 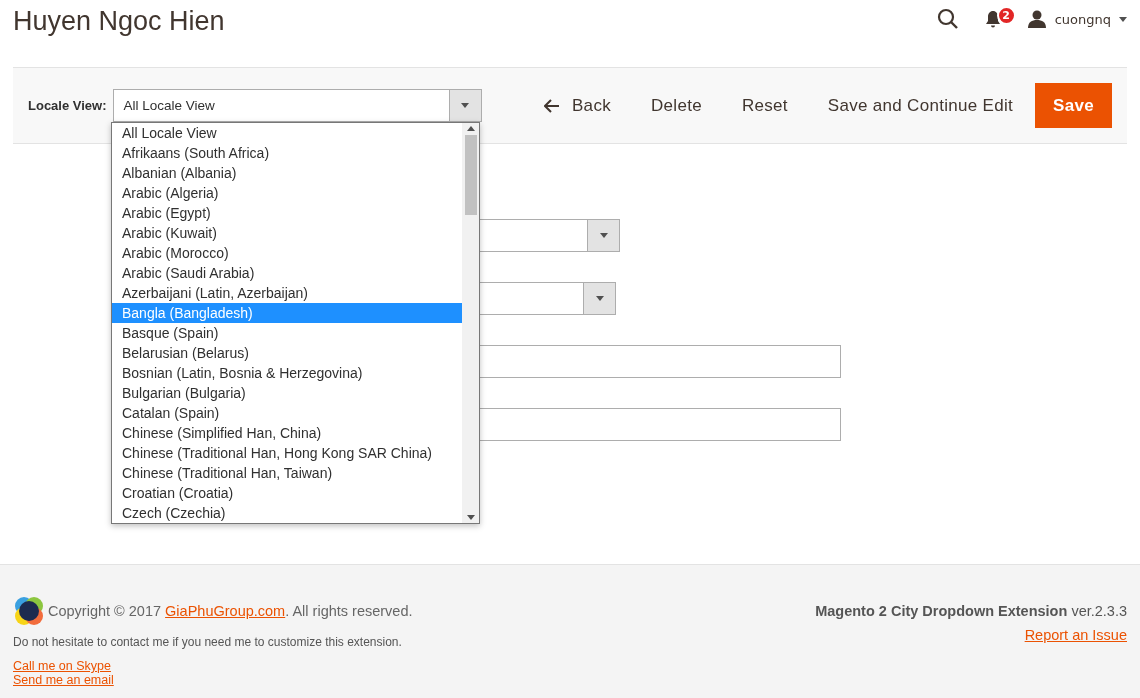 What do you see at coordinates (287, 133) in the screenshot?
I see `locale-option: All Locale View` at bounding box center [287, 133].